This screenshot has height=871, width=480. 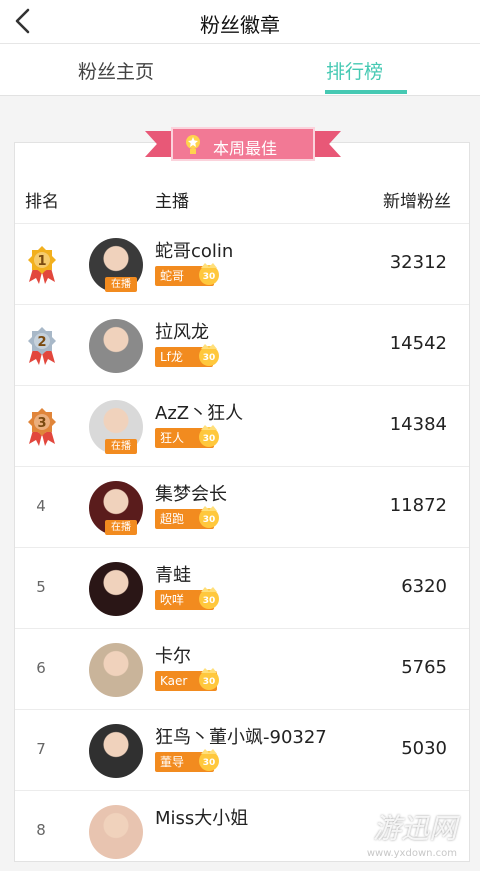 What do you see at coordinates (245, 148) in the screenshot?
I see `banner-label: 本周最佳` at bounding box center [245, 148].